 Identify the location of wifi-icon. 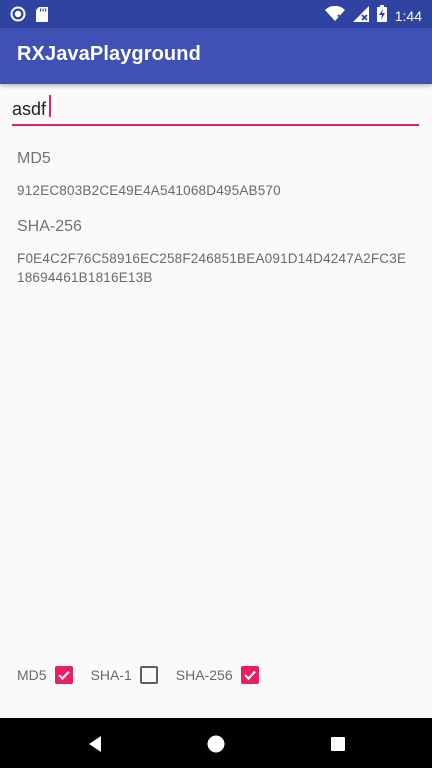
(334, 16).